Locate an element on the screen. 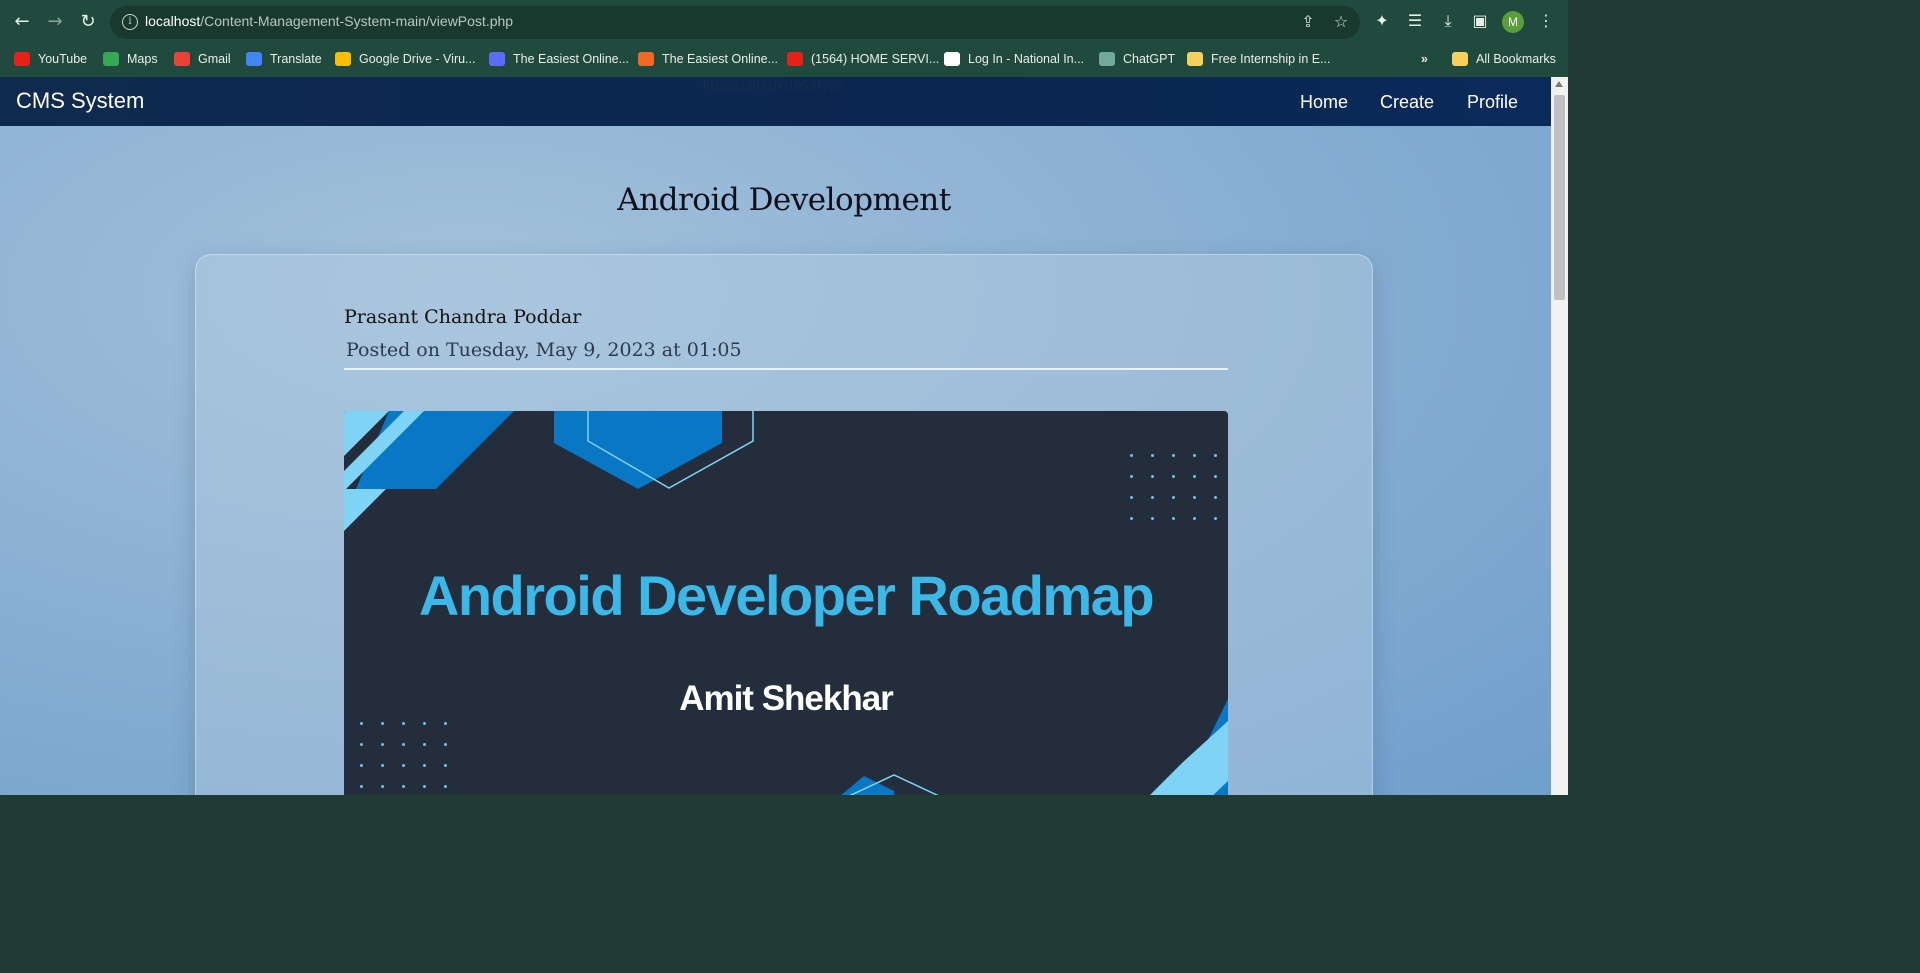  bookmark-translate: Translate is located at coordinates (284, 59).